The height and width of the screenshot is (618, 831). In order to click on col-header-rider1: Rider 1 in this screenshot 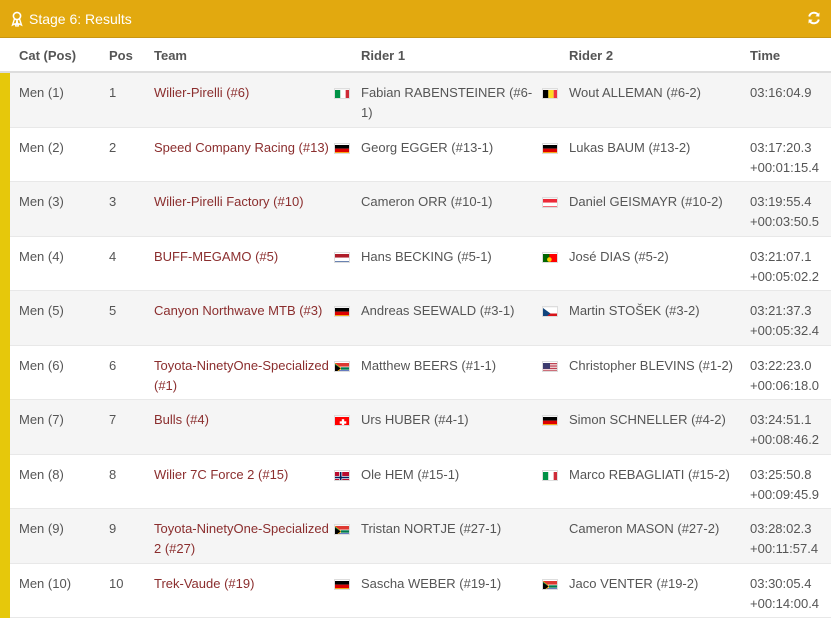, I will do `click(383, 55)`.